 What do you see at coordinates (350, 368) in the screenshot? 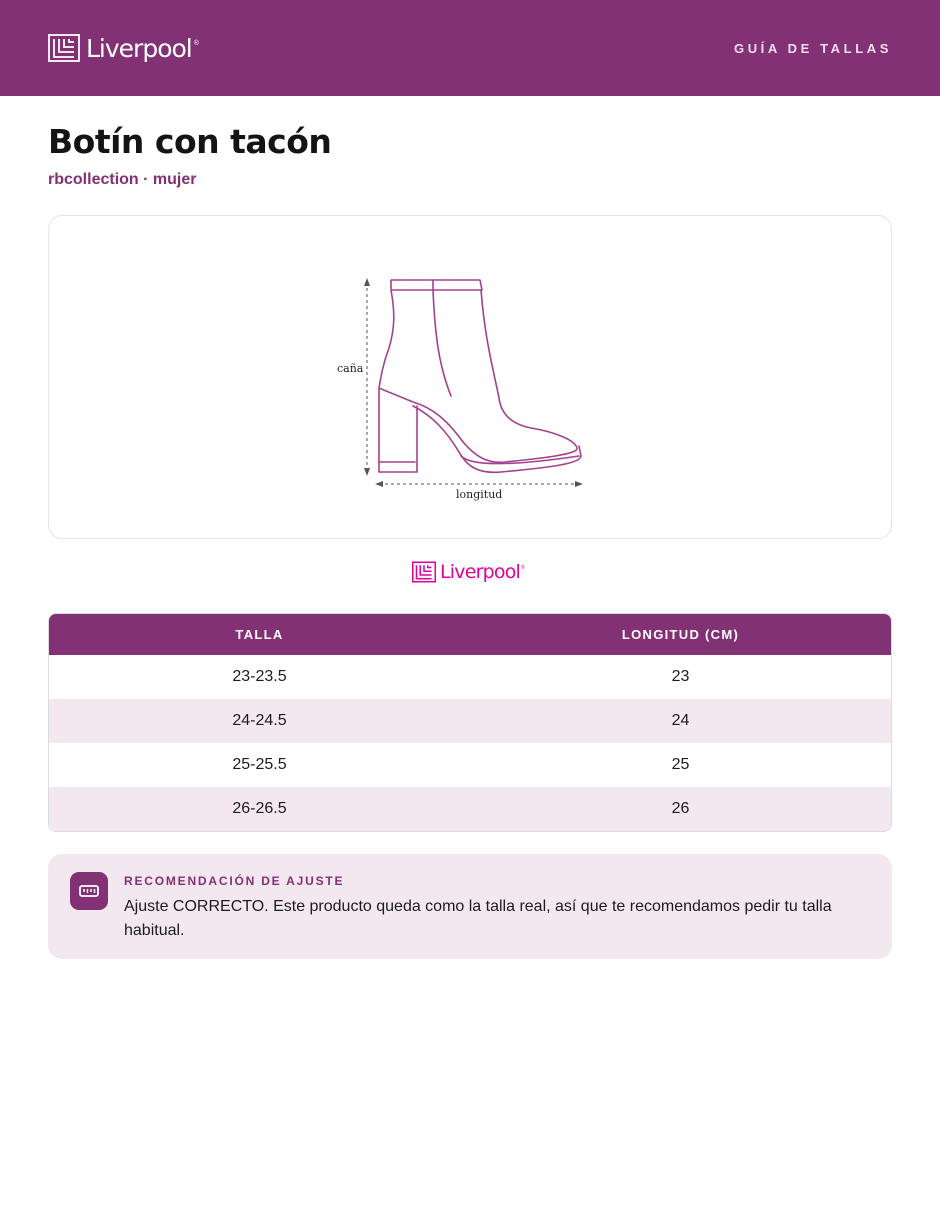
I see `height-label: caña` at bounding box center [350, 368].